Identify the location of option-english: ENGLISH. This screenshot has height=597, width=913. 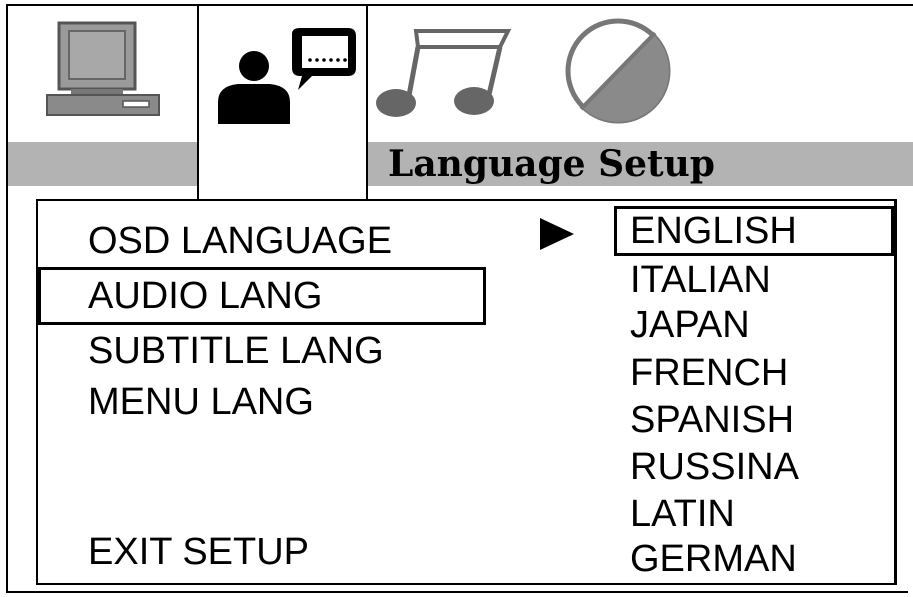
(713, 231).